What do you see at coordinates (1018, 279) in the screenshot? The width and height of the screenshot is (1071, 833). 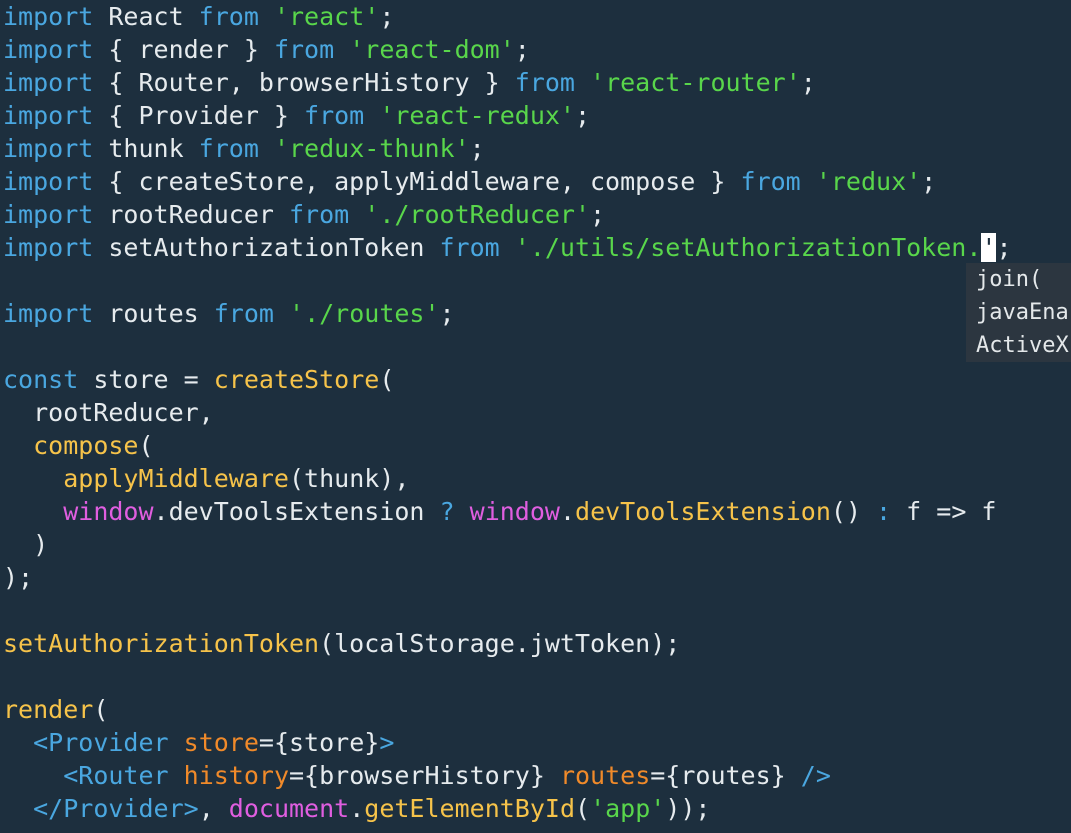 I see `autocomplete-item: join(` at bounding box center [1018, 279].